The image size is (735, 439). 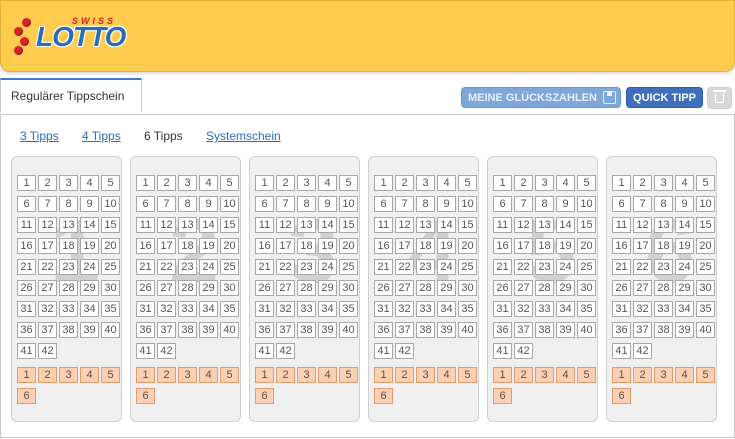 What do you see at coordinates (664, 97) in the screenshot?
I see `quick-tipp-button: QUICK TIPP` at bounding box center [664, 97].